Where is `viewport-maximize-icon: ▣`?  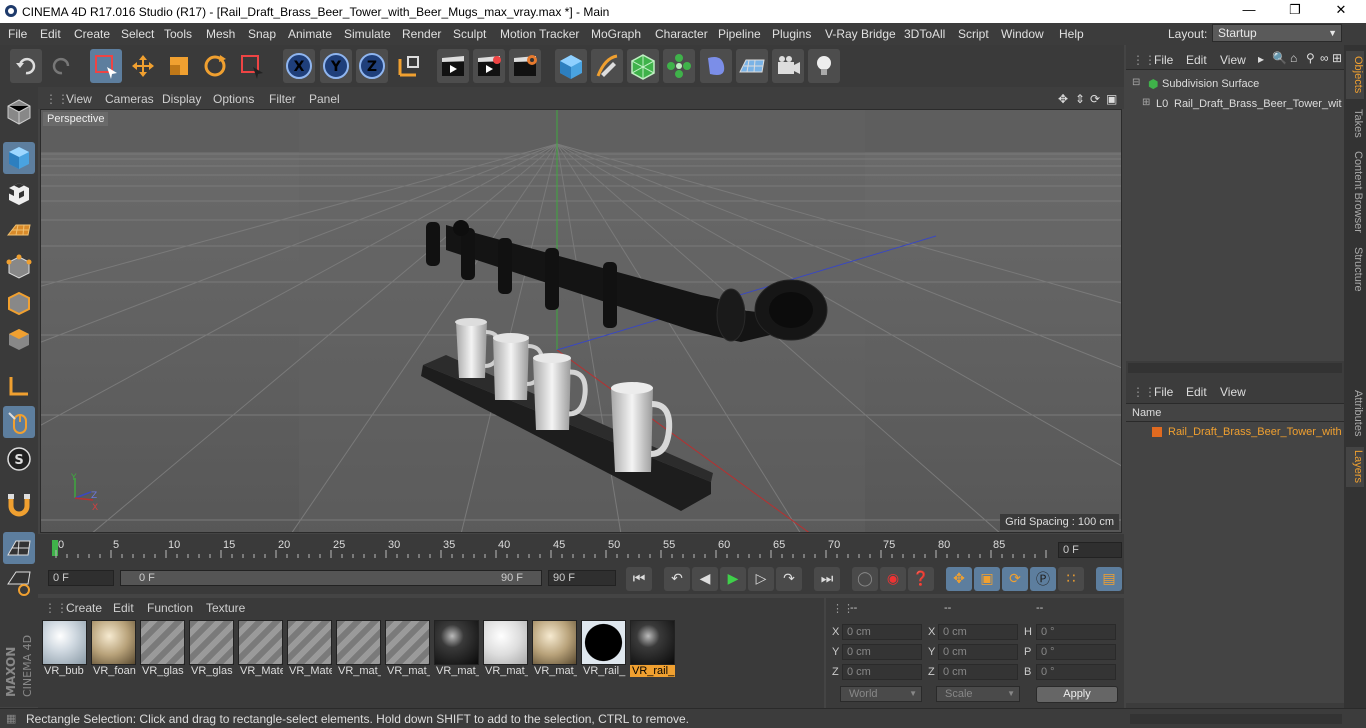 viewport-maximize-icon: ▣ is located at coordinates (1111, 99).